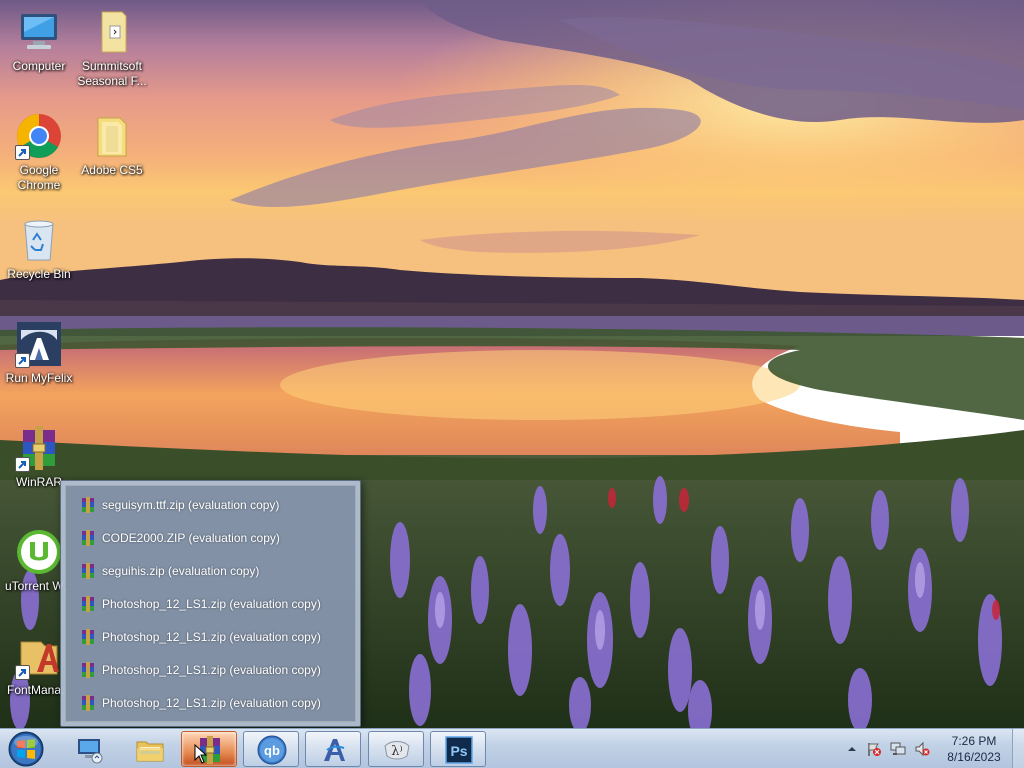 The width and height of the screenshot is (1024, 768). I want to click on lambda-icon: λ⁾, so click(397, 750).